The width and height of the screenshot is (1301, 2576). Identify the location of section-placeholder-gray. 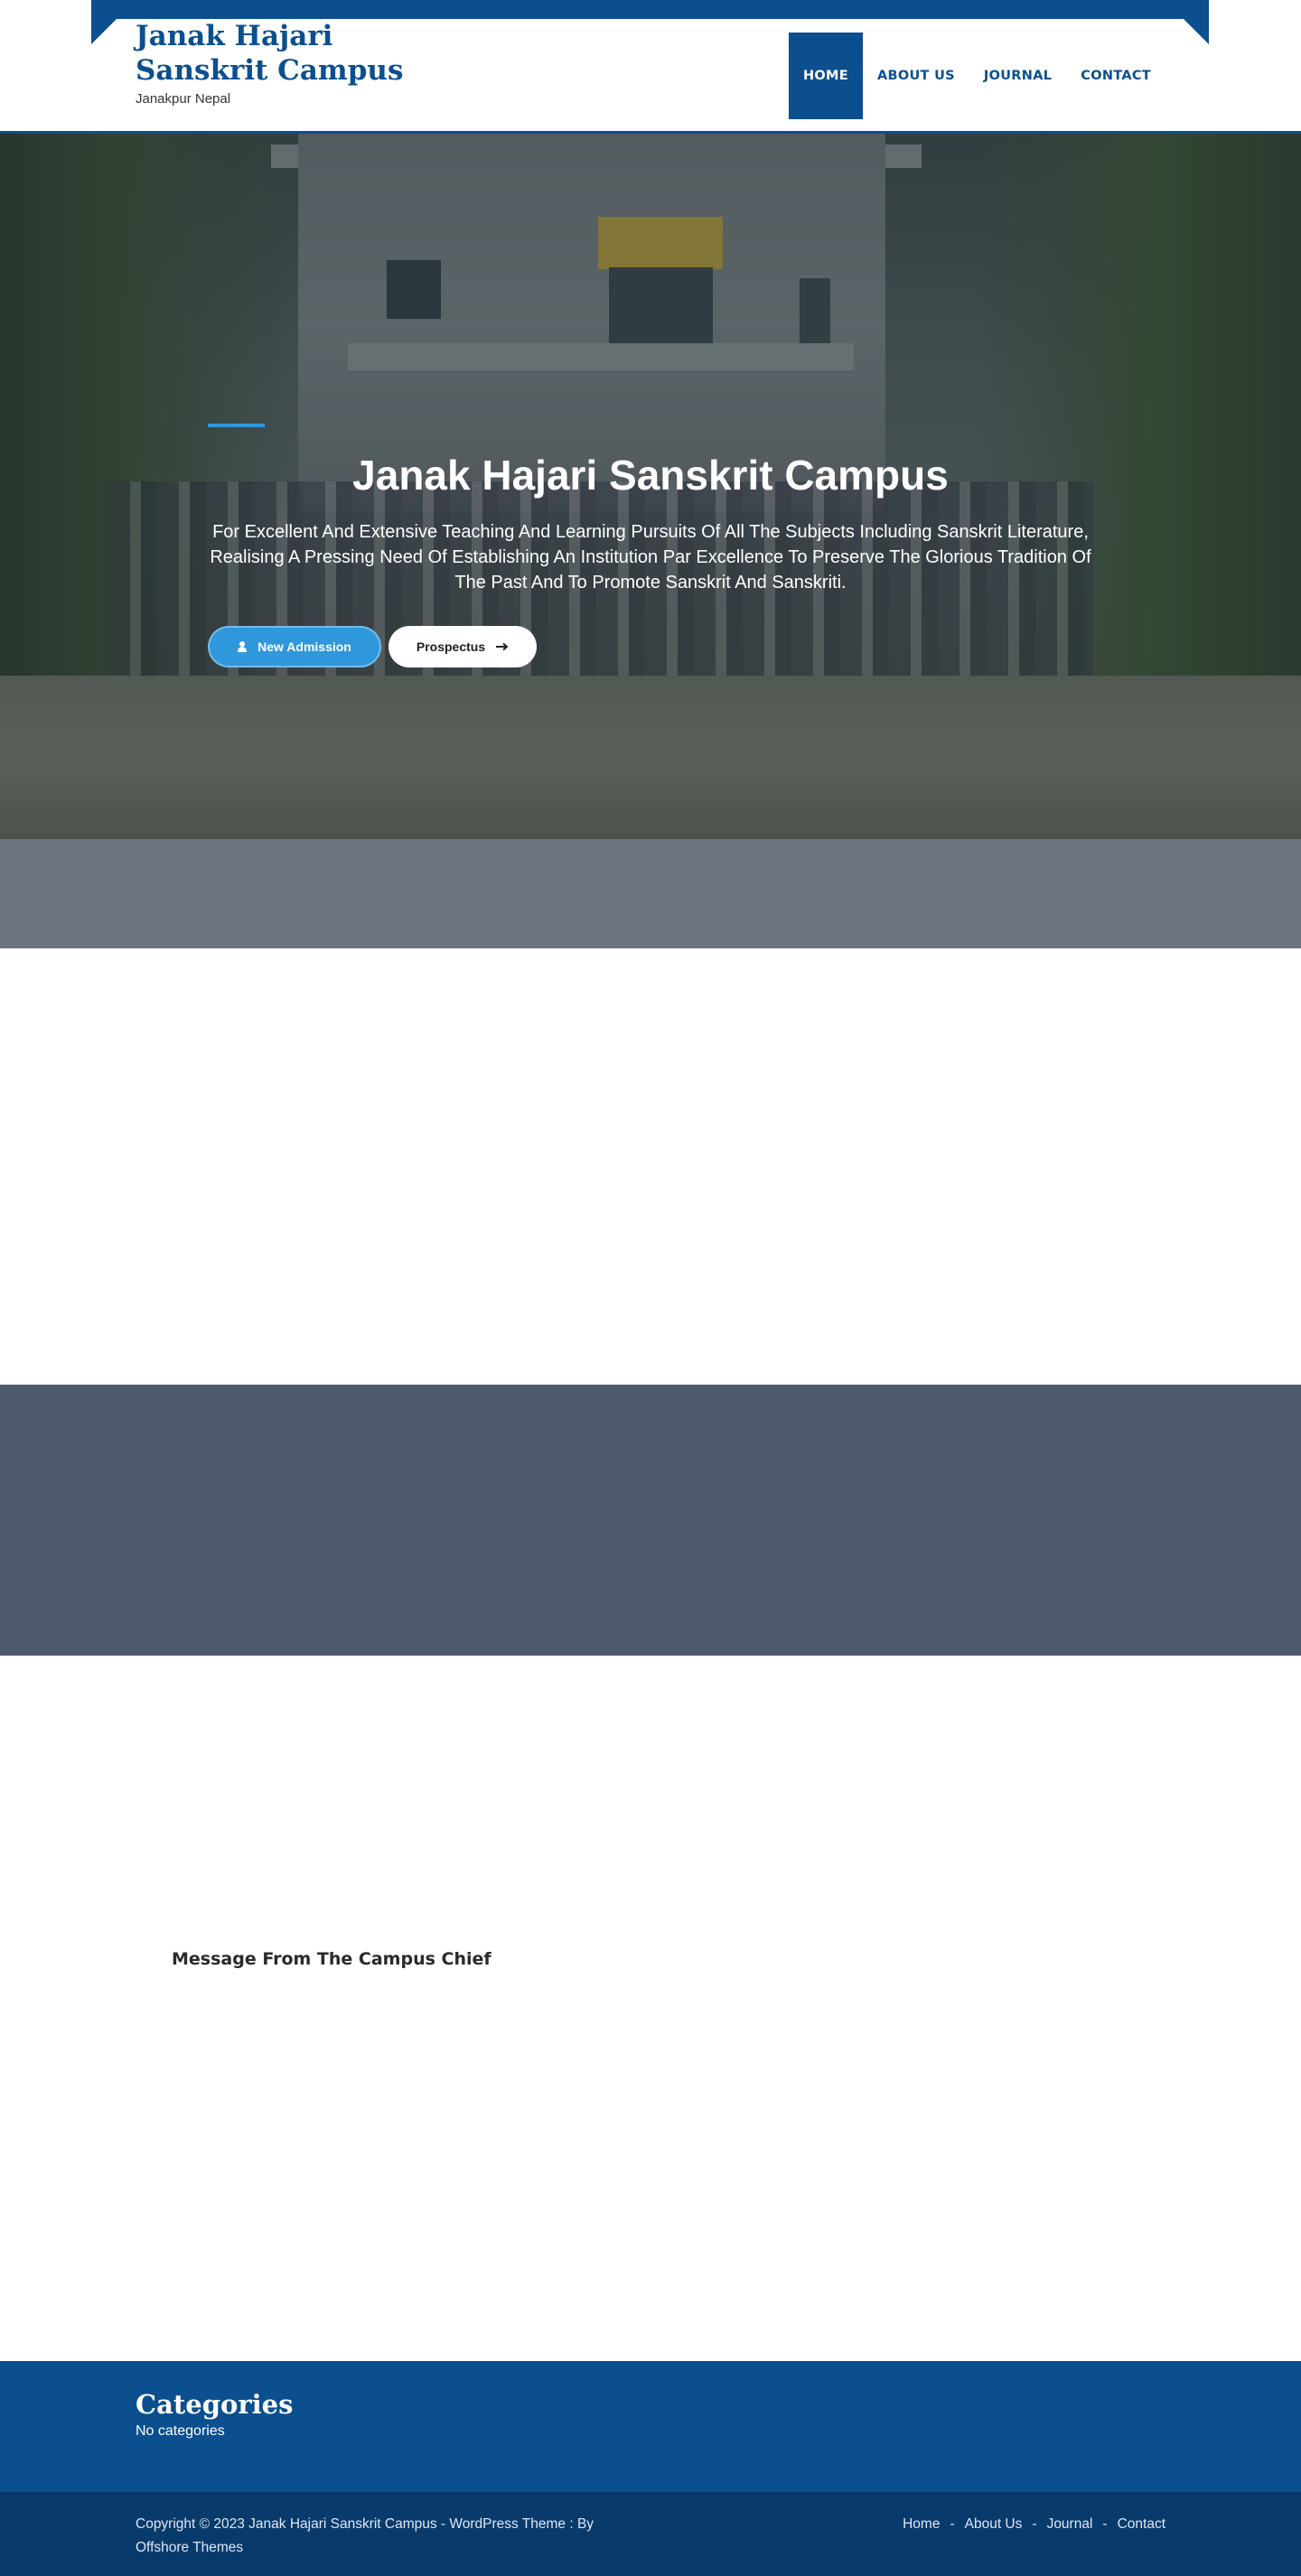
(650, 893).